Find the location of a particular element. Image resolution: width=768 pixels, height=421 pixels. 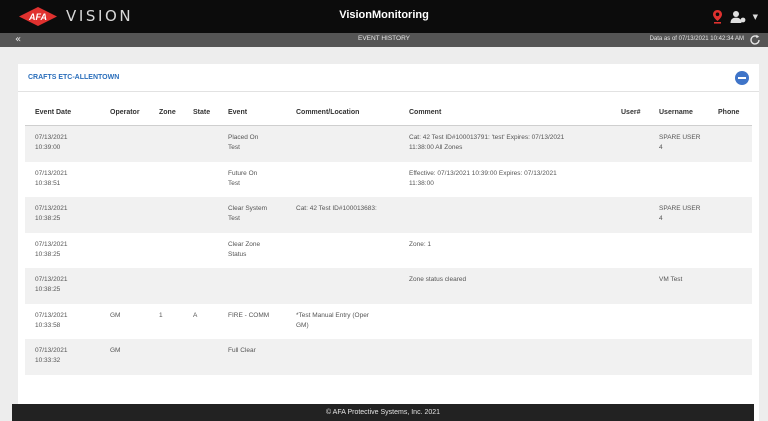

cell-state: A is located at coordinates (195, 315).